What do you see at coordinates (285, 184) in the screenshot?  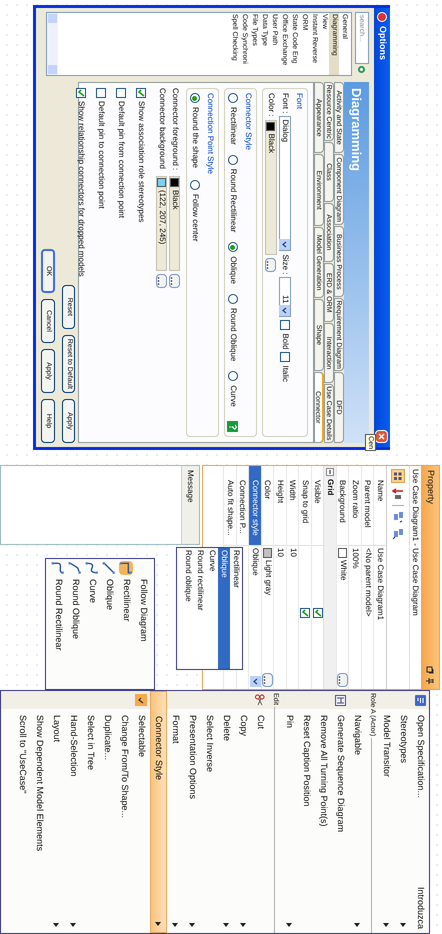 I see `font-dropdown: Dialog` at bounding box center [285, 184].